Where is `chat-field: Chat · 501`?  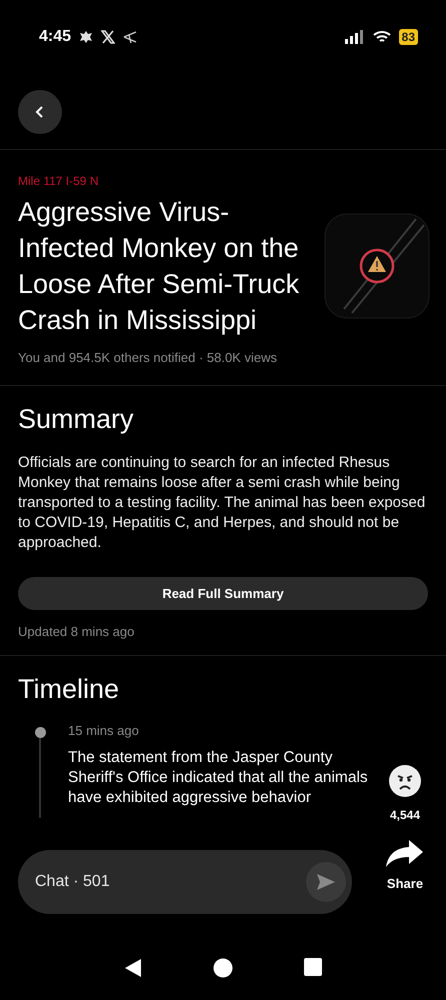 chat-field: Chat · 501 is located at coordinates (185, 882).